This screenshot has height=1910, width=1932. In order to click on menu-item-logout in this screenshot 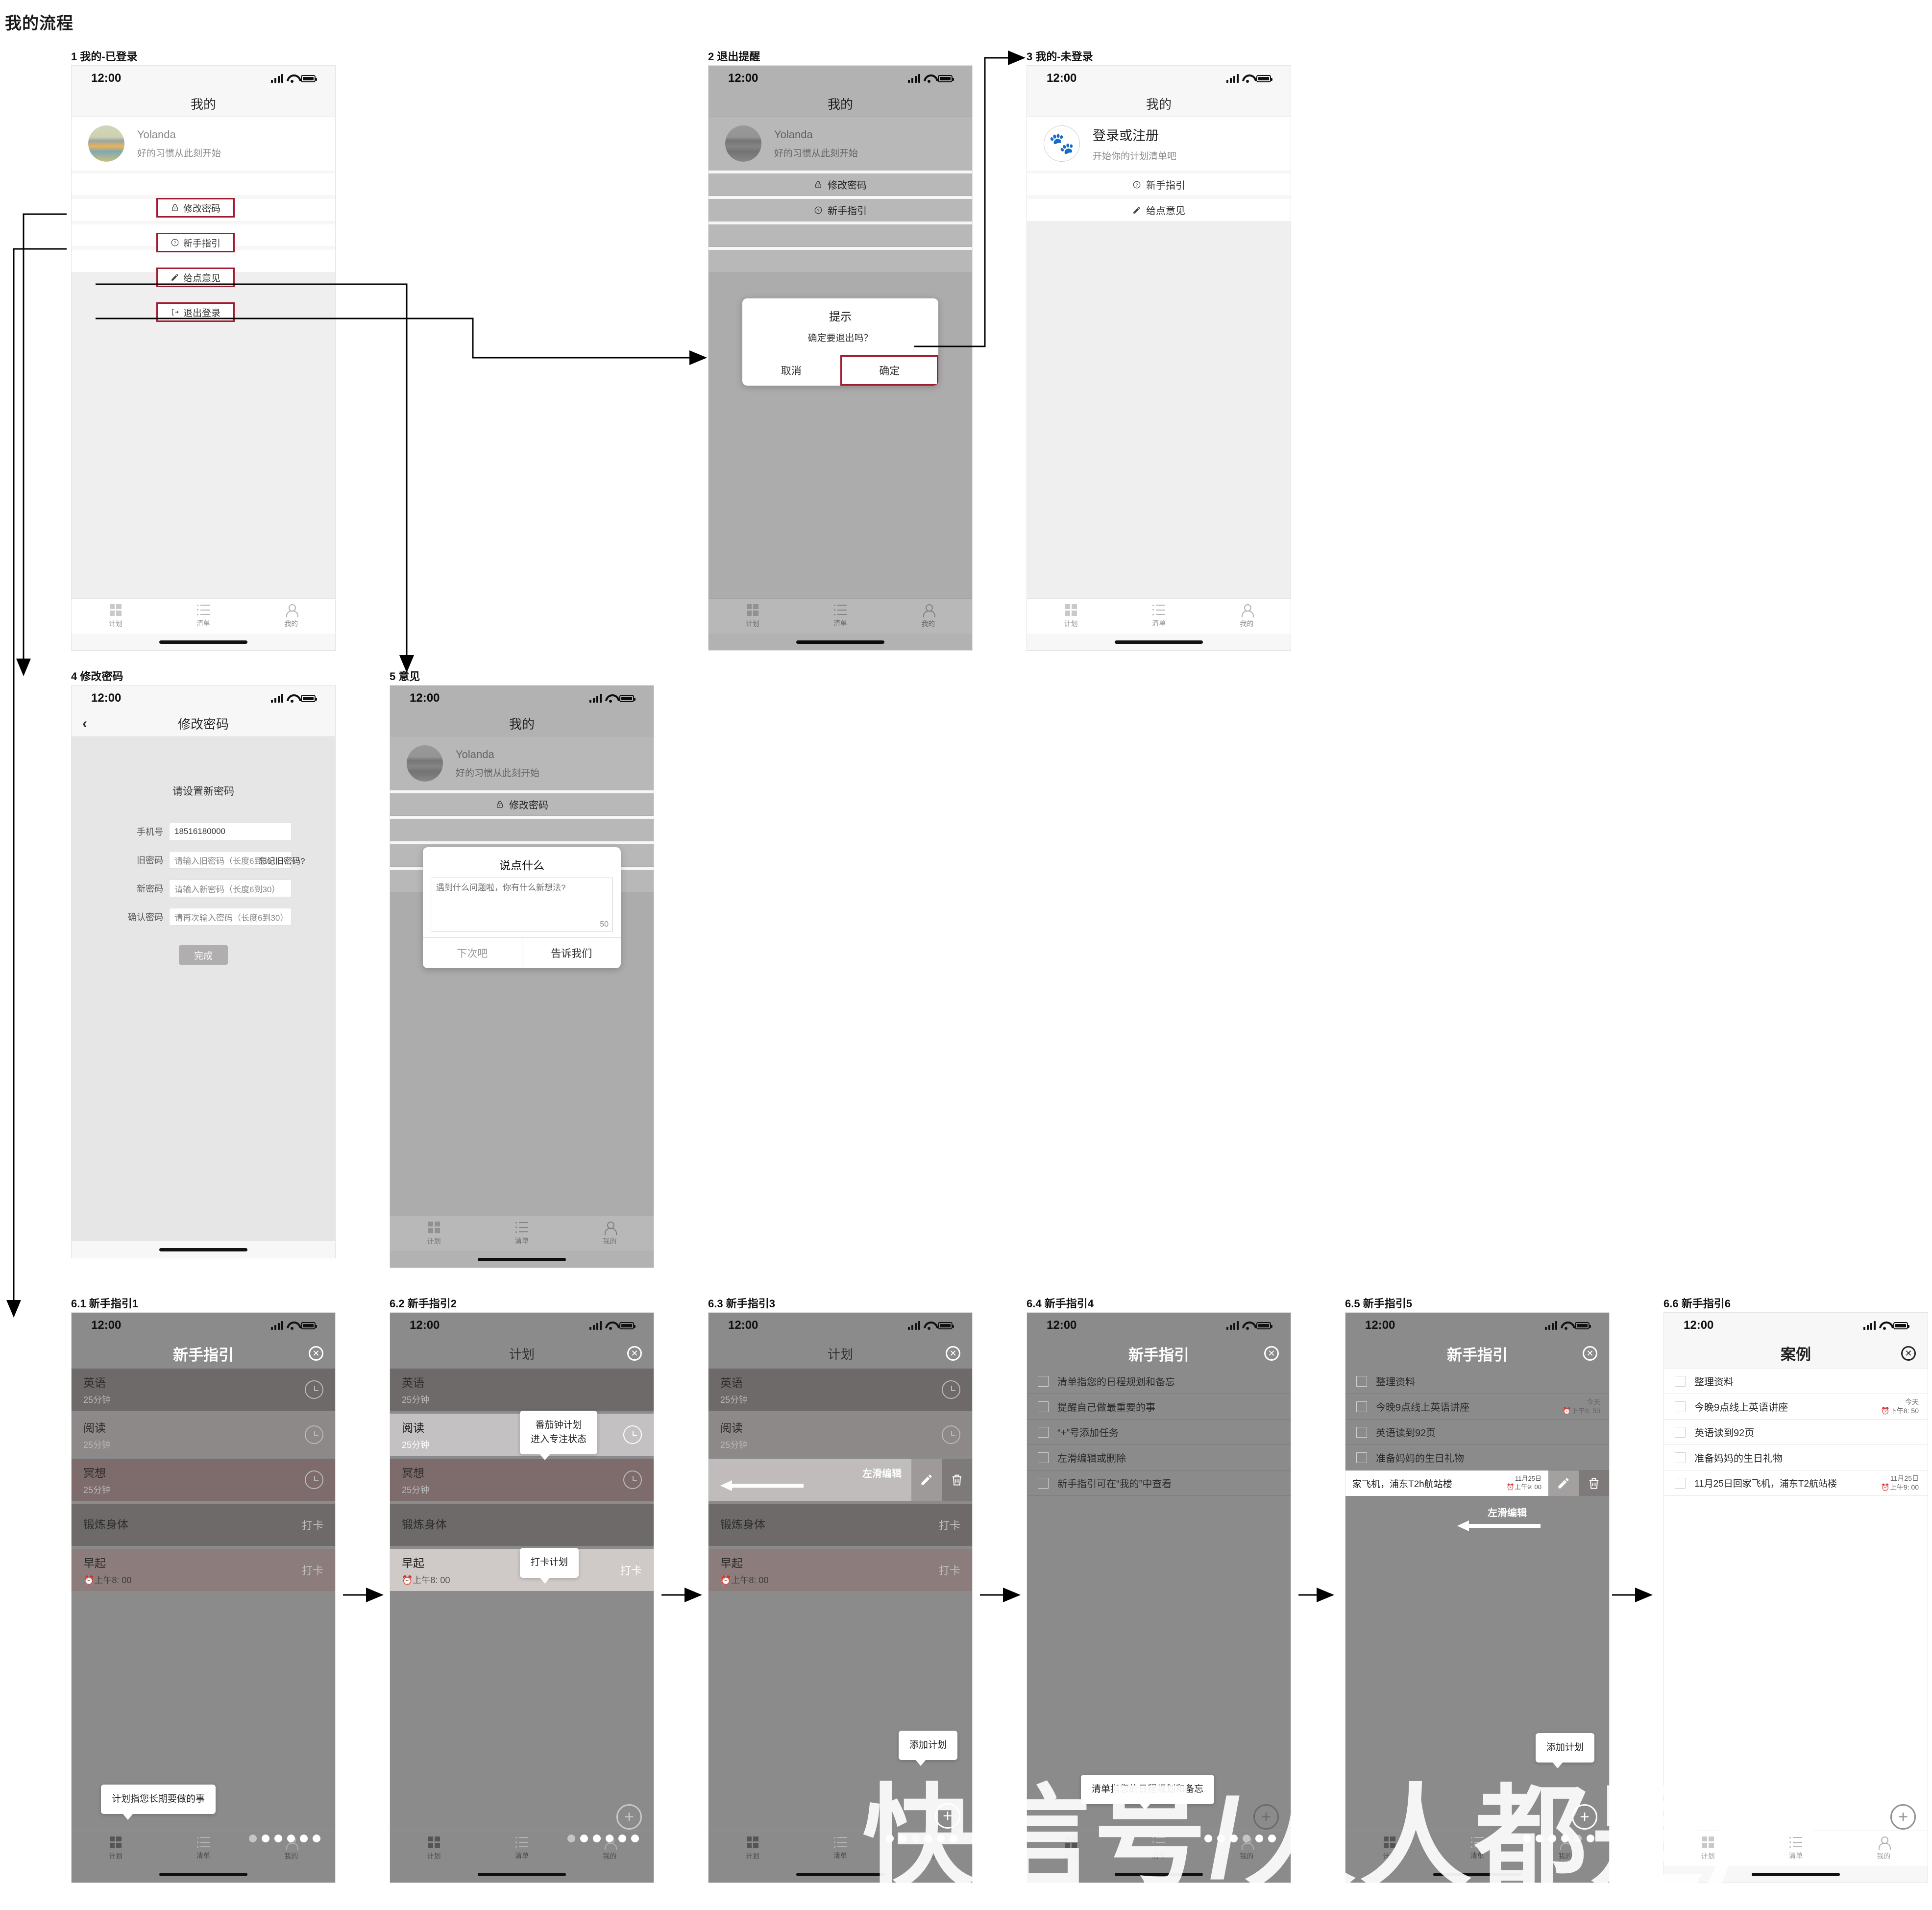, I will do `click(841, 261)`.